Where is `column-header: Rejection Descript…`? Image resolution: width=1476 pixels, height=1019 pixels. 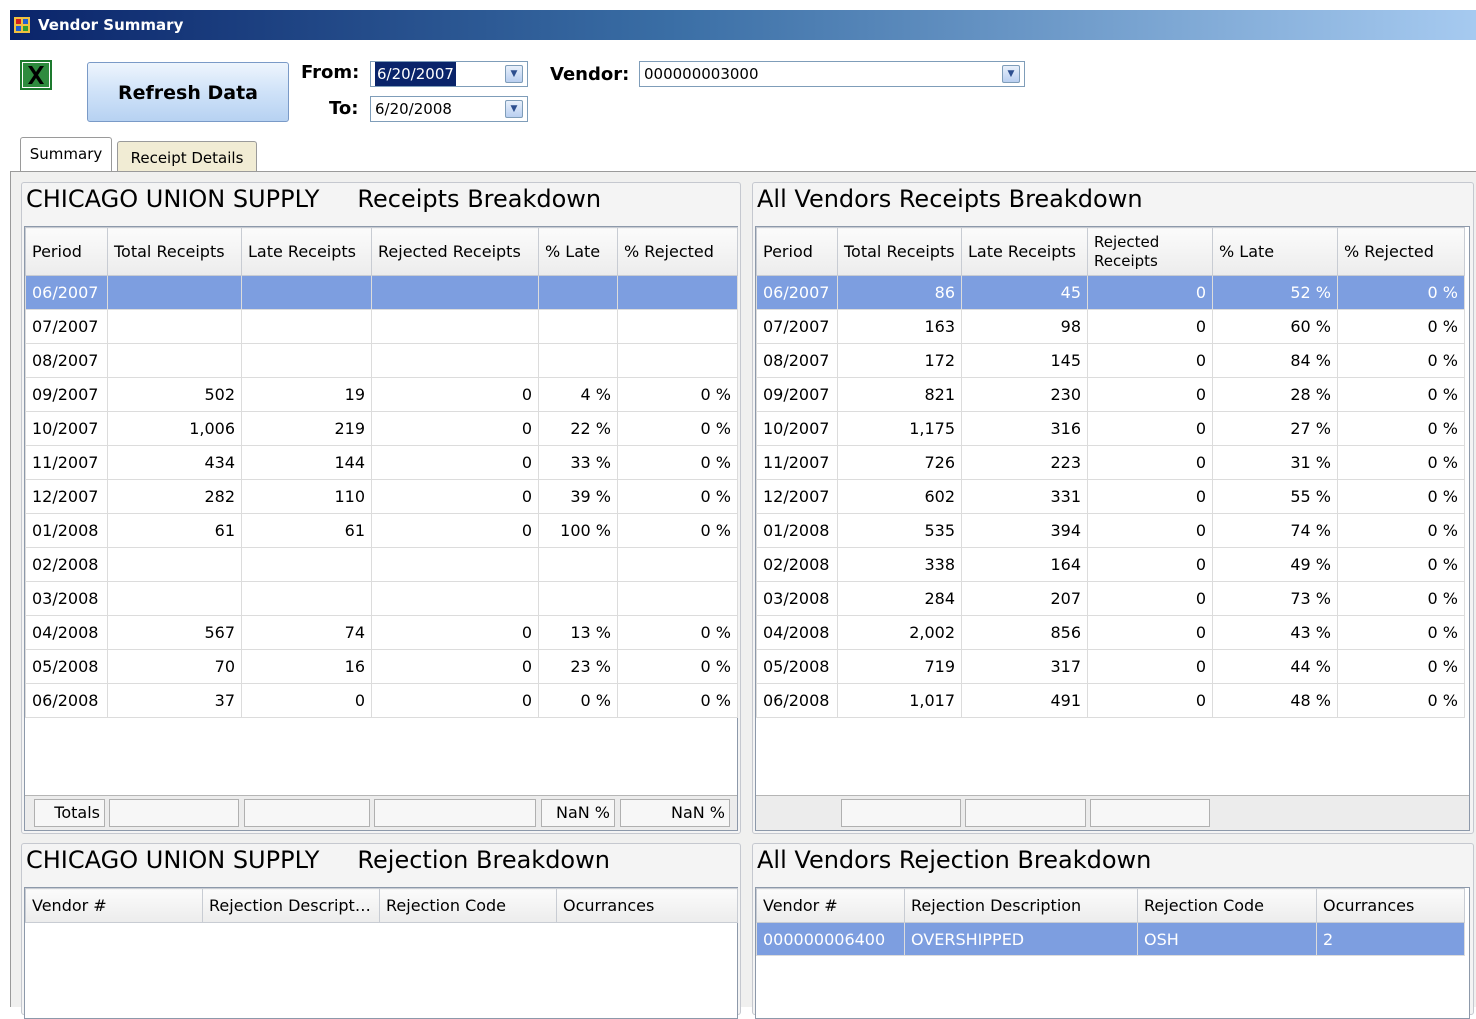 column-header: Rejection Descript… is located at coordinates (291, 905).